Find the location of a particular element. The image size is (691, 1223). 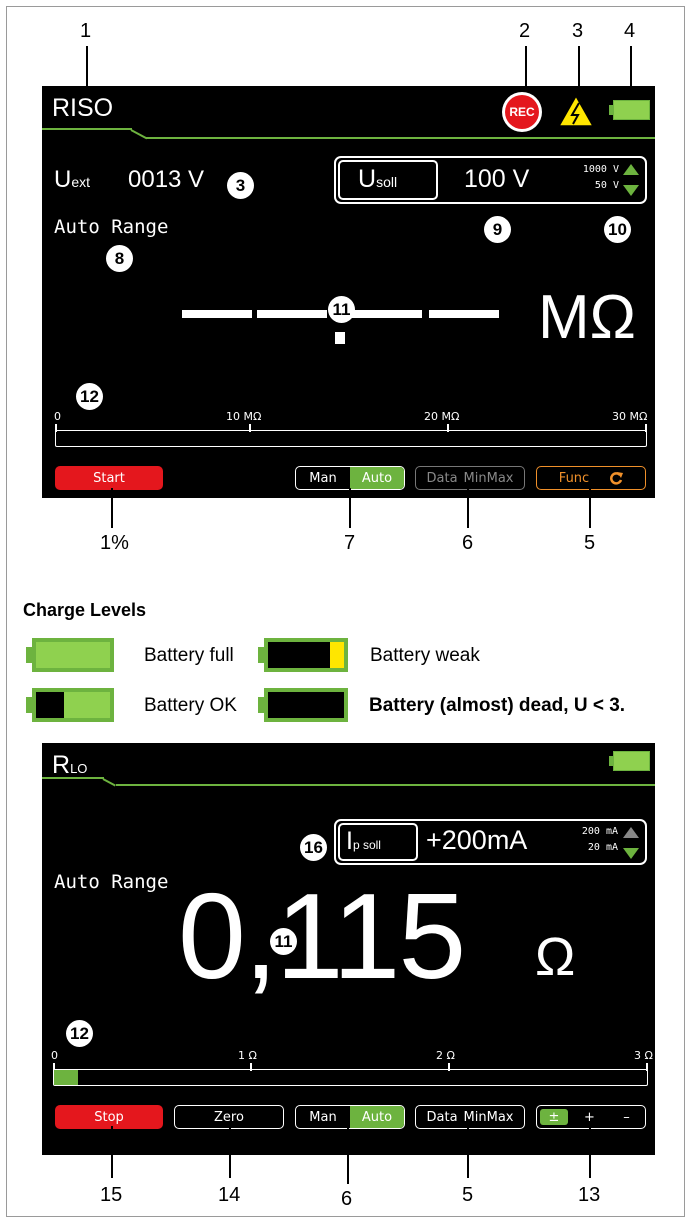

header-divider-rlo is located at coordinates (385, 785).